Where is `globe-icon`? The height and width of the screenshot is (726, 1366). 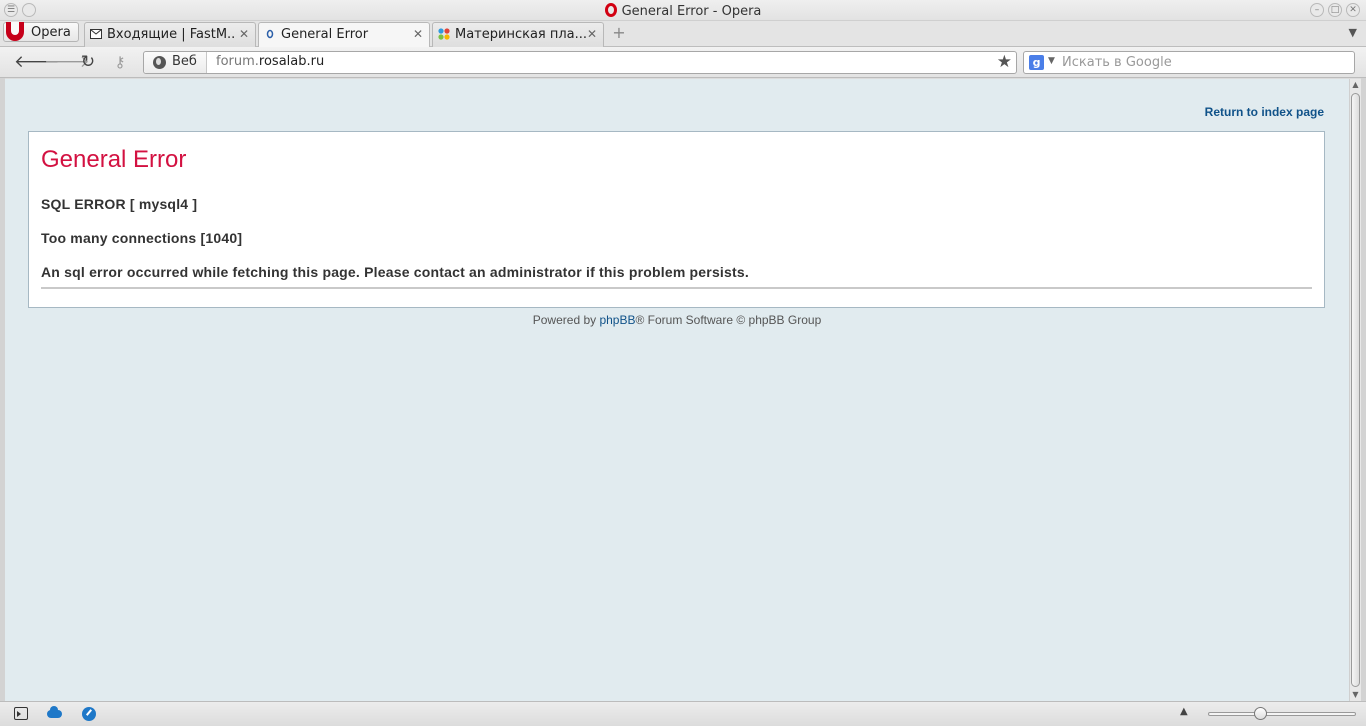
globe-icon is located at coordinates (159, 62).